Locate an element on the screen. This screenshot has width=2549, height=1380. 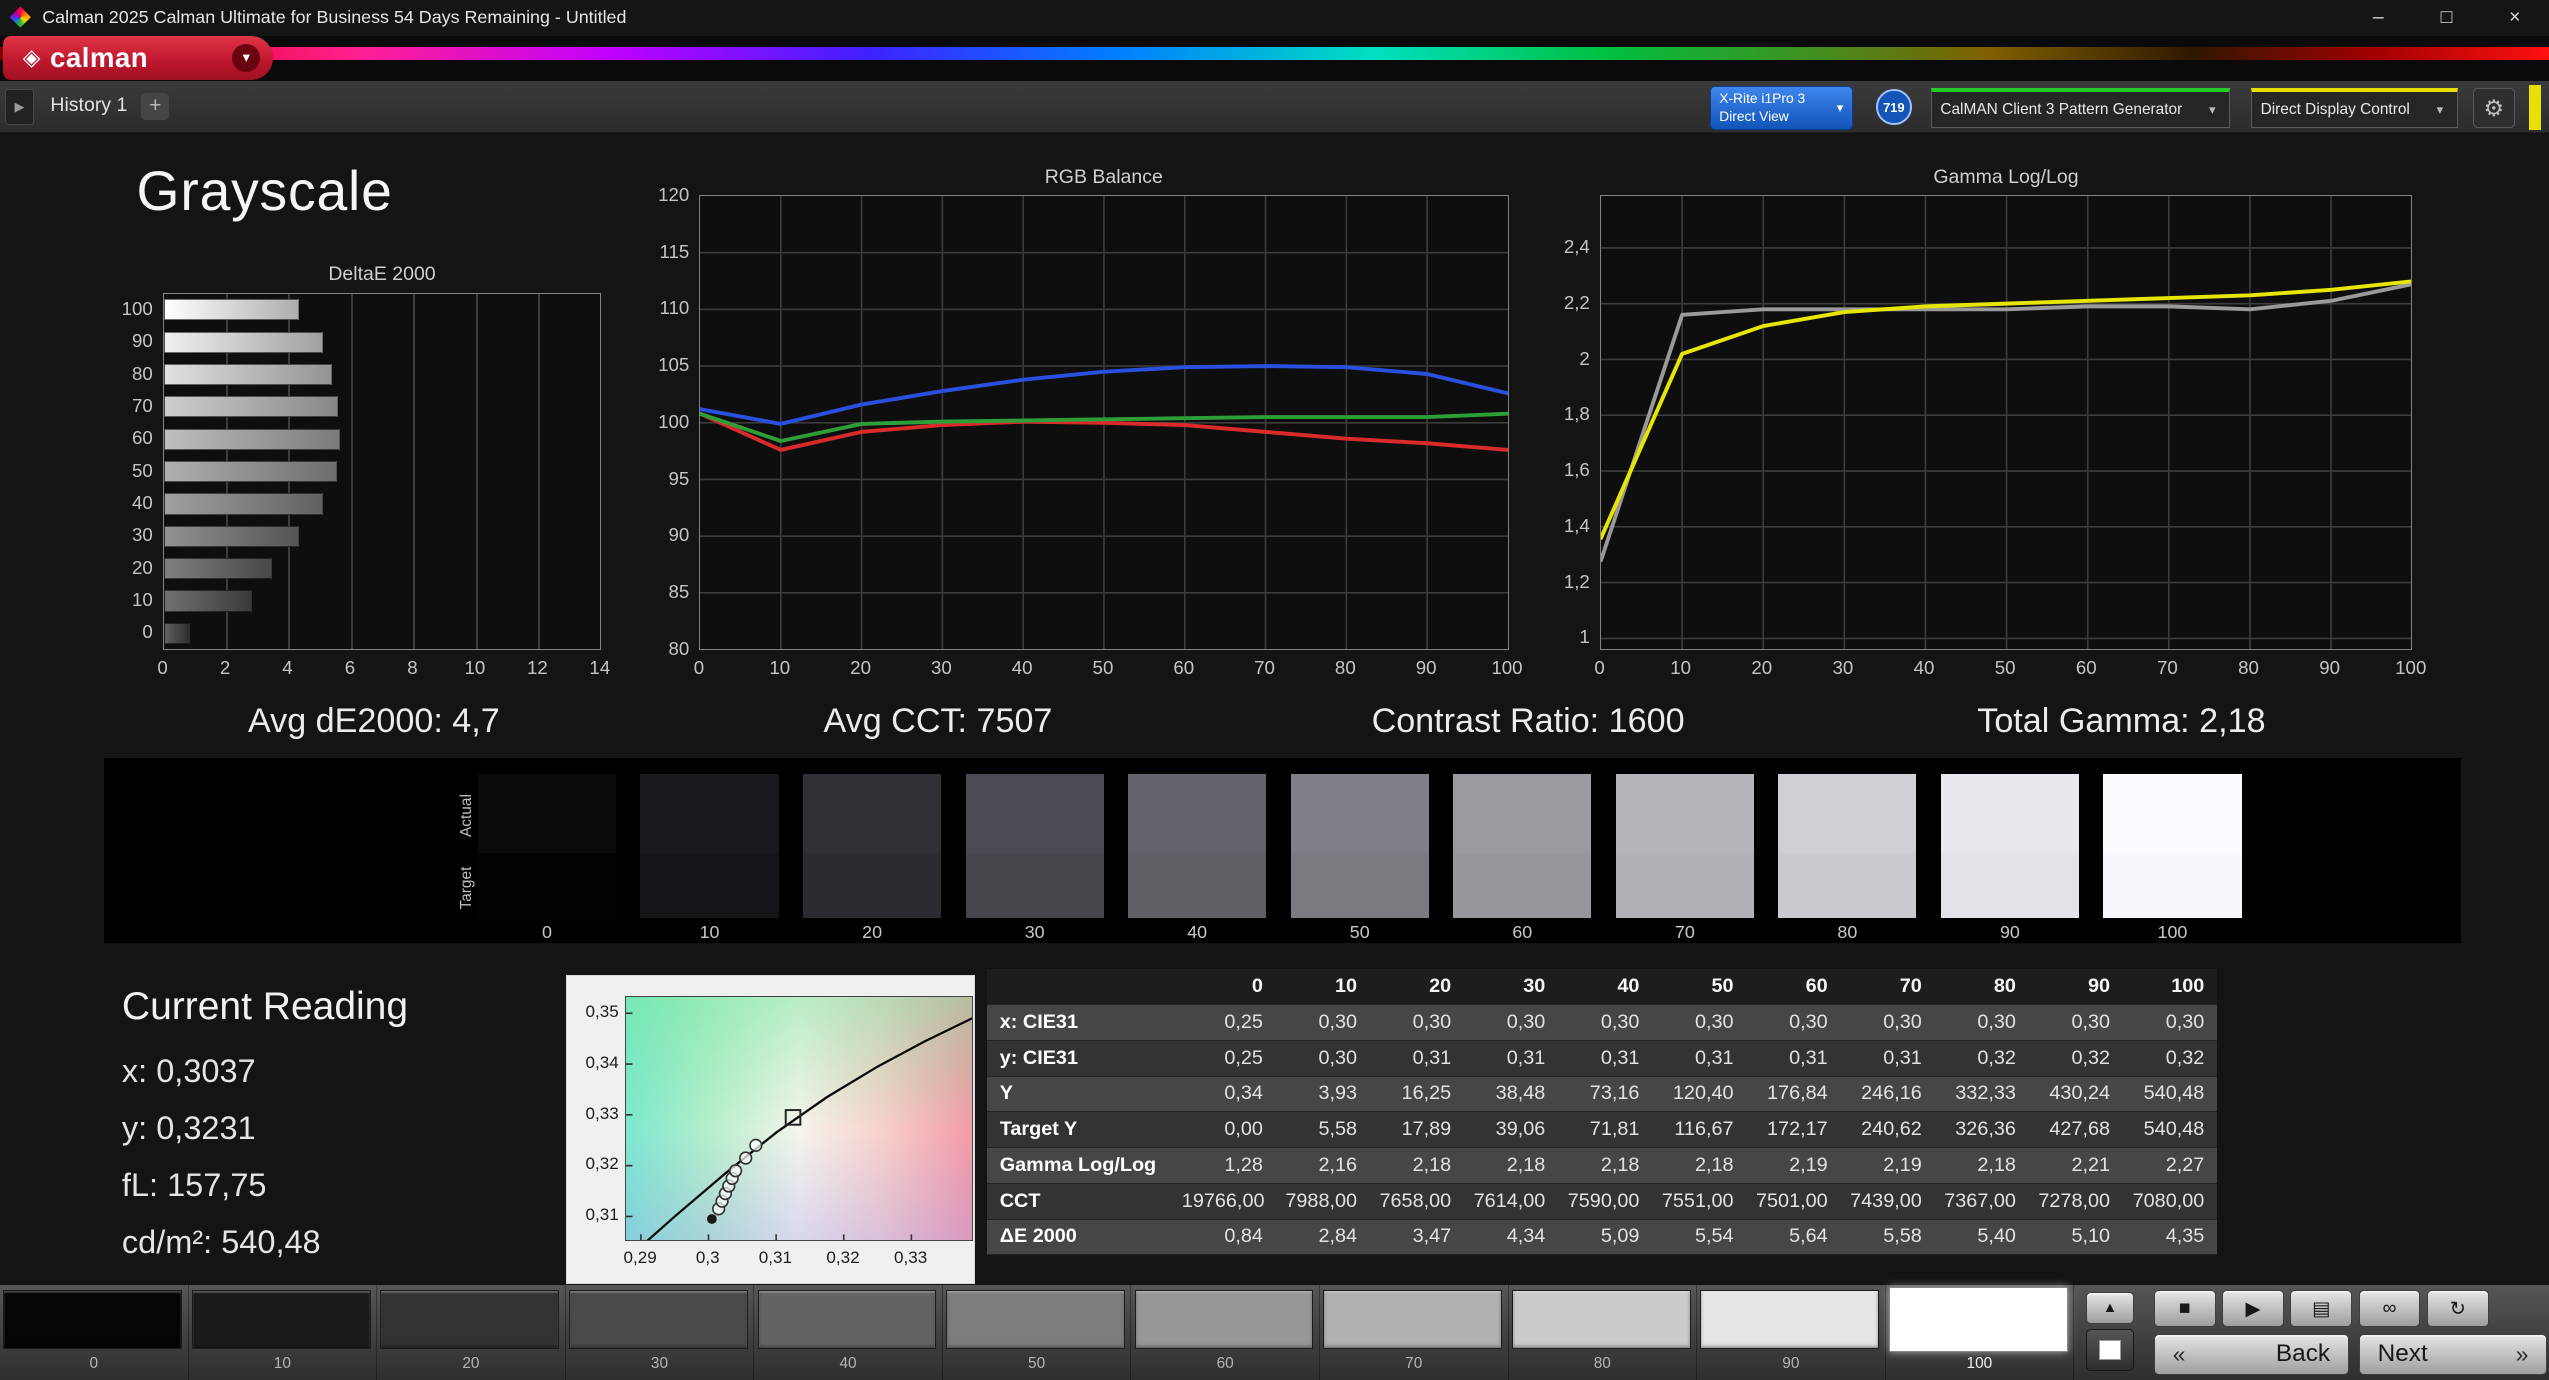
refresh-button: ↻ is located at coordinates (2457, 1309).